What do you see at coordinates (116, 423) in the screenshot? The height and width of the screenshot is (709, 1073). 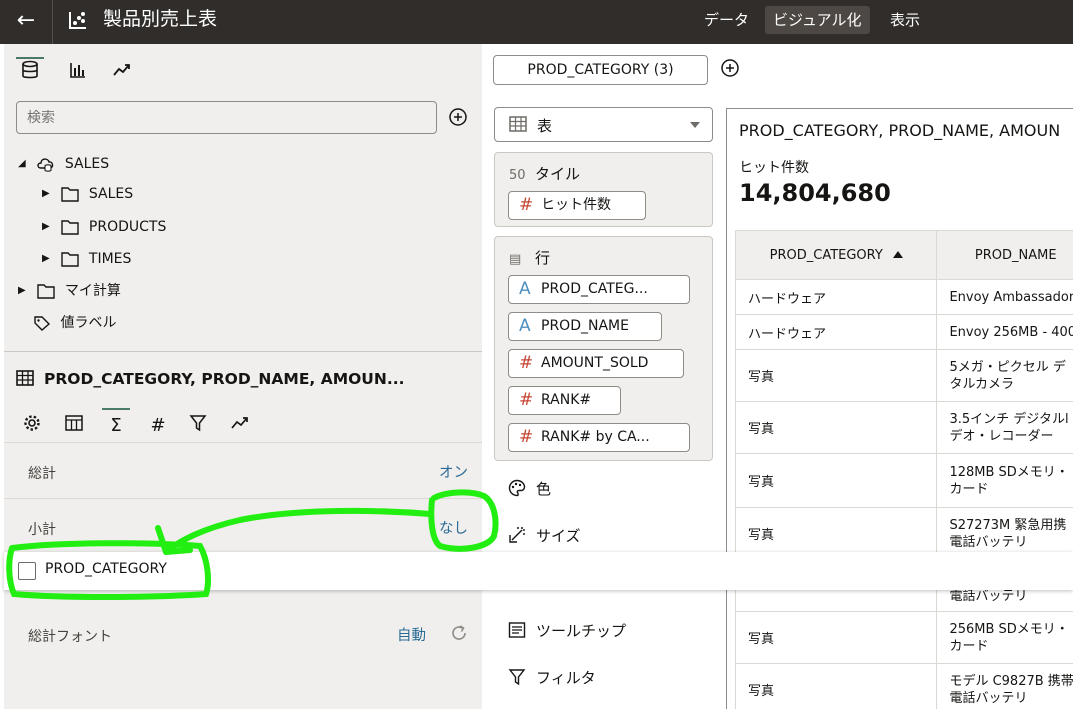 I see `sigma-icon: Σ` at bounding box center [116, 423].